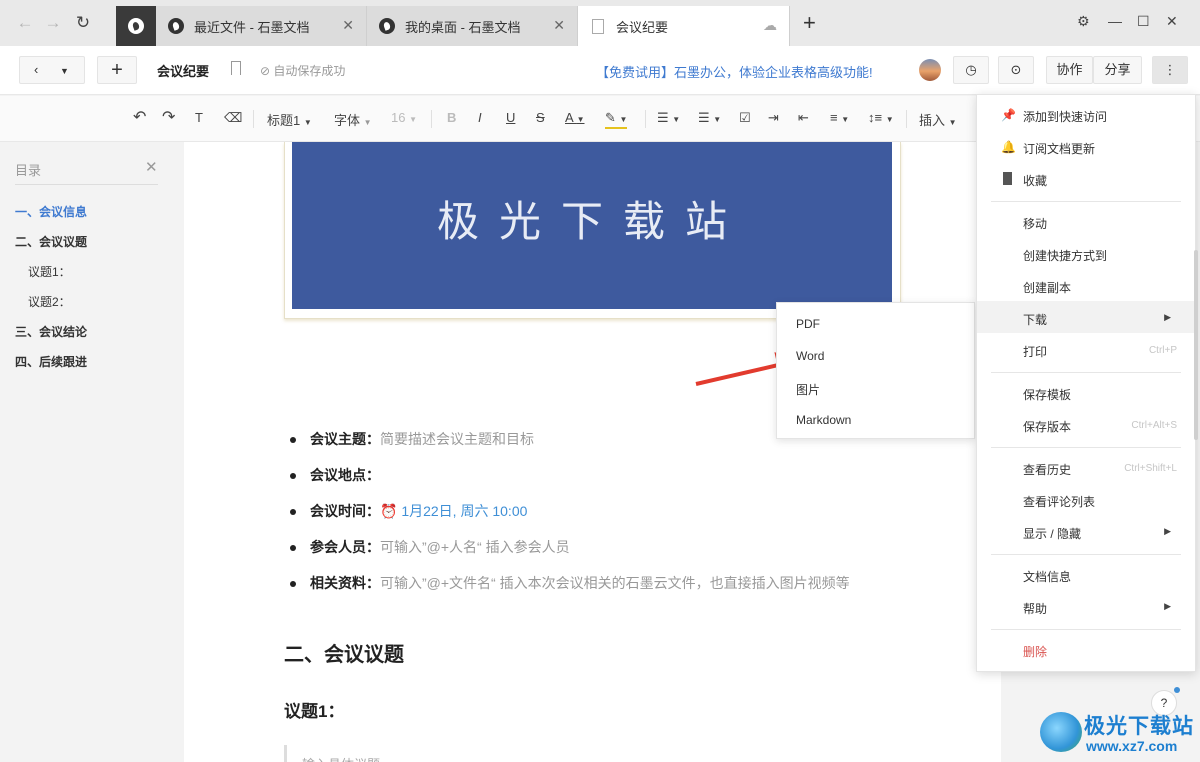 The height and width of the screenshot is (762, 1200). I want to click on history-clock-icon: ◷, so click(971, 70).